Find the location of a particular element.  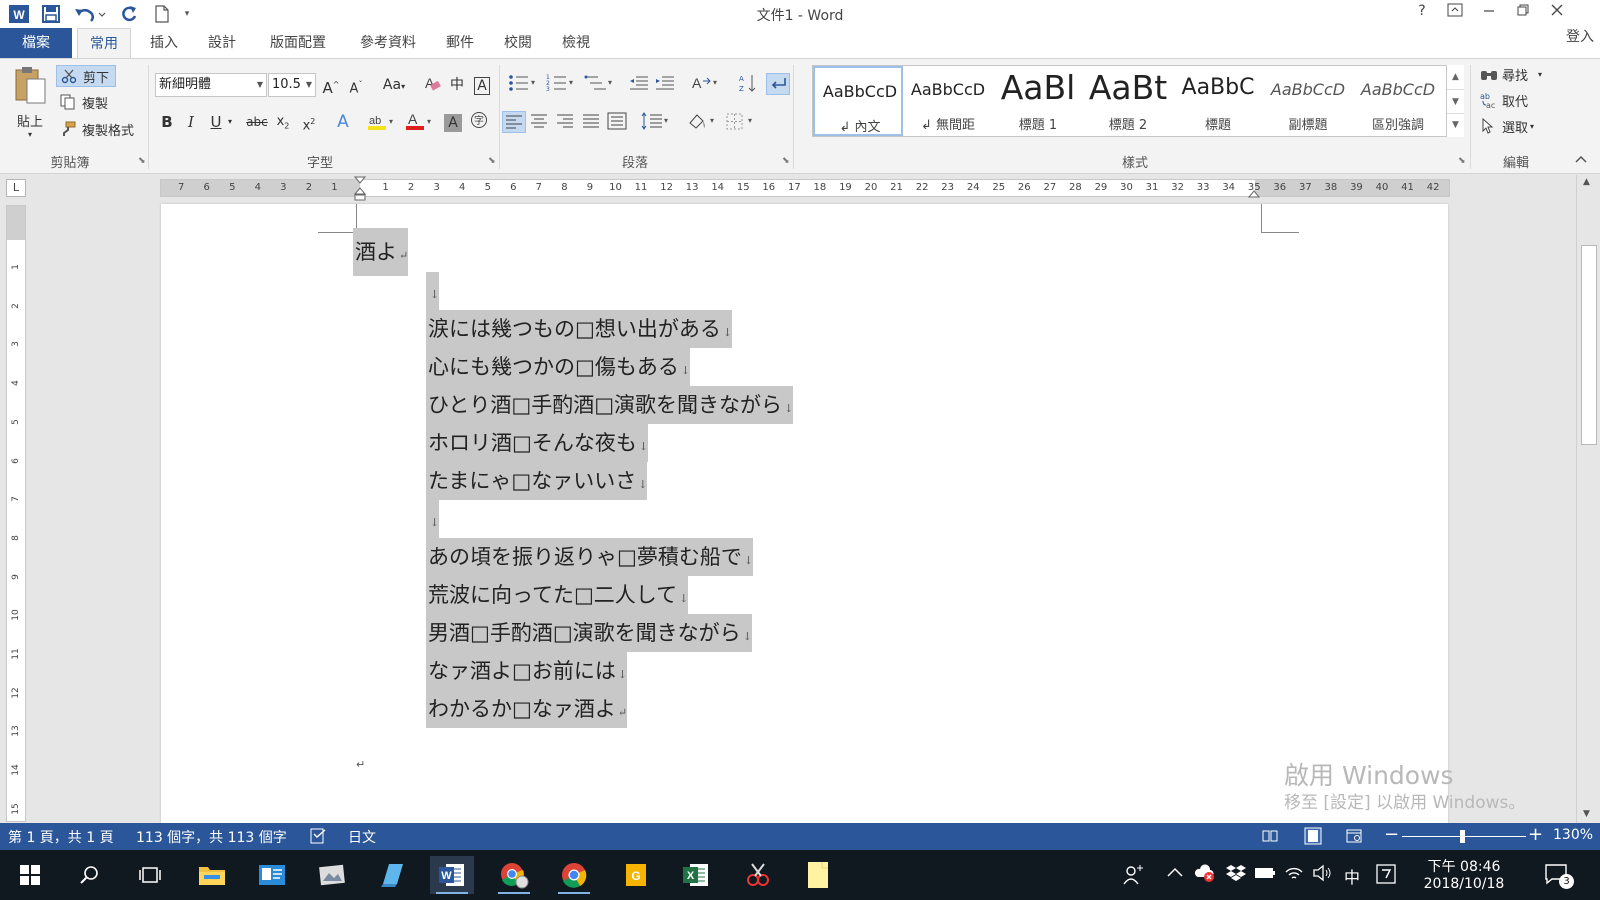

scroll-up-icon: ▲ is located at coordinates (1586, 182).